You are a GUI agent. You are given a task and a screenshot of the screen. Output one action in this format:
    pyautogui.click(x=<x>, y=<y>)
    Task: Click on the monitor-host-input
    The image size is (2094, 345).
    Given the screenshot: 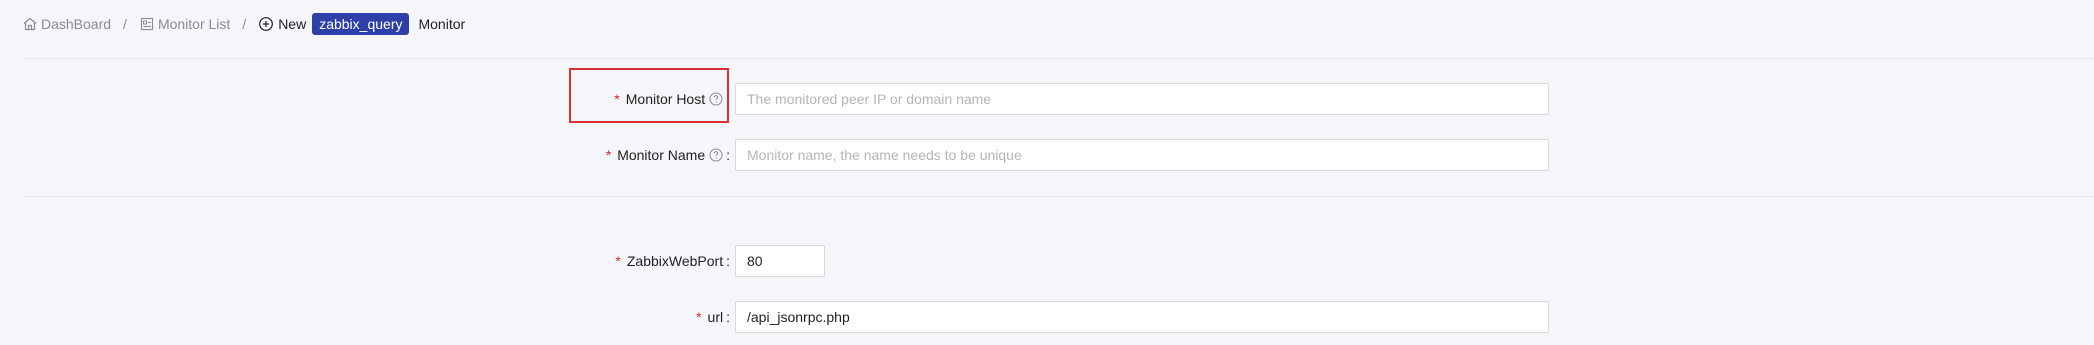 What is the action you would take?
    pyautogui.click(x=1142, y=99)
    